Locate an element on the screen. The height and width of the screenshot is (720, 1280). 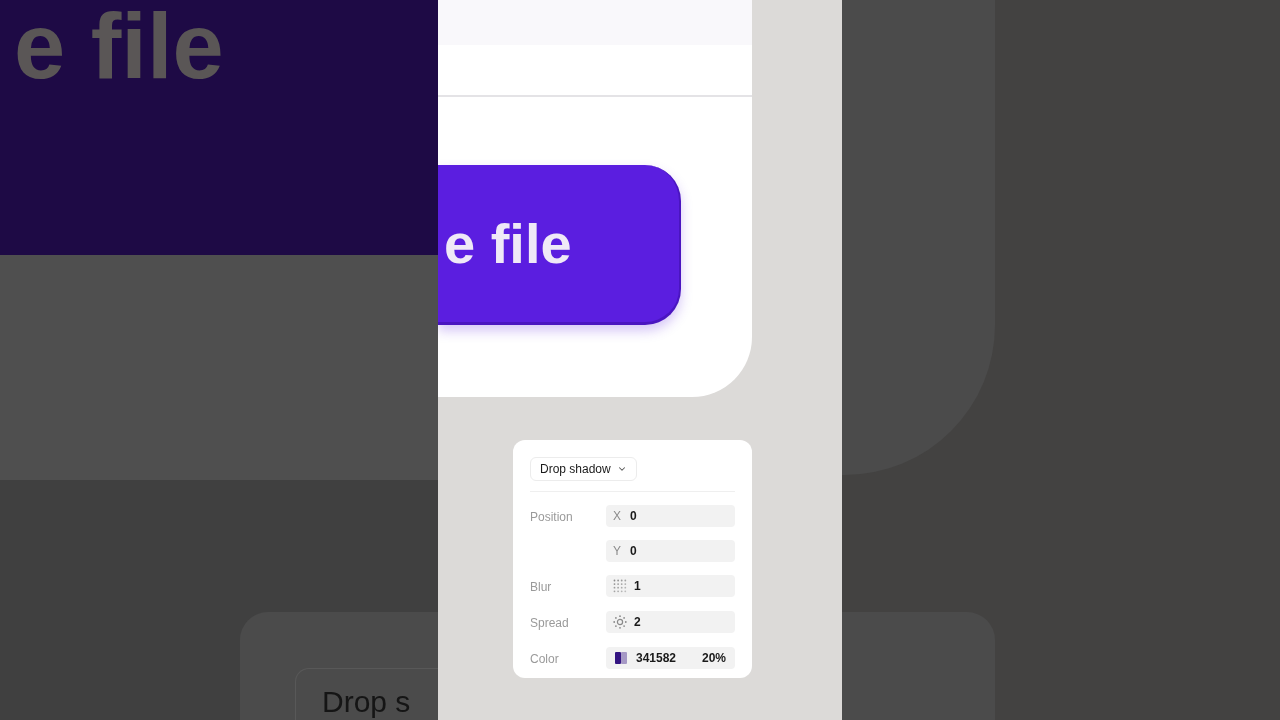
property-input: 341582 20% is located at coordinates (670, 658).